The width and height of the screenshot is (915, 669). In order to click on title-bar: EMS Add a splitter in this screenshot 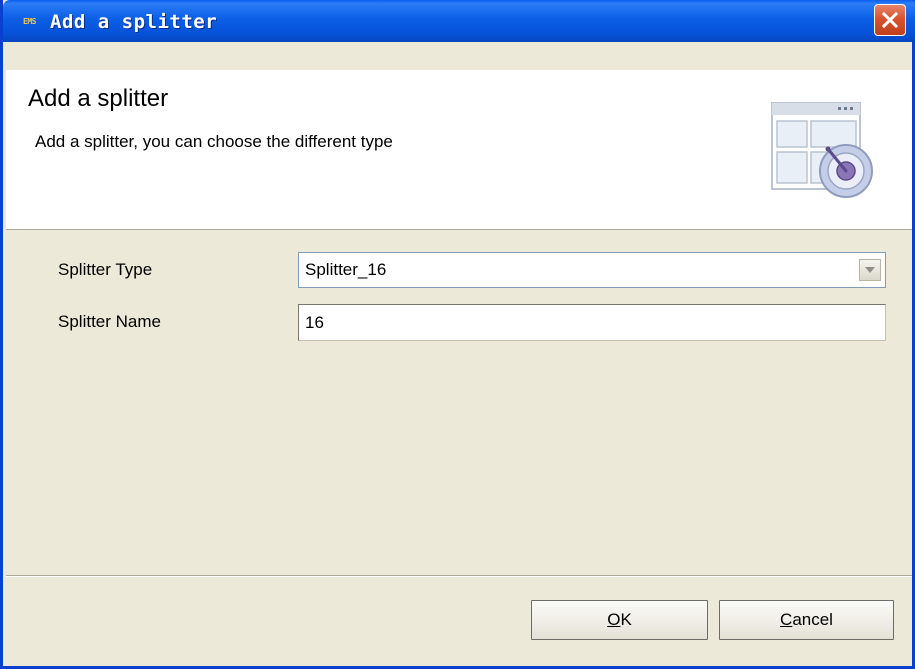, I will do `click(459, 21)`.